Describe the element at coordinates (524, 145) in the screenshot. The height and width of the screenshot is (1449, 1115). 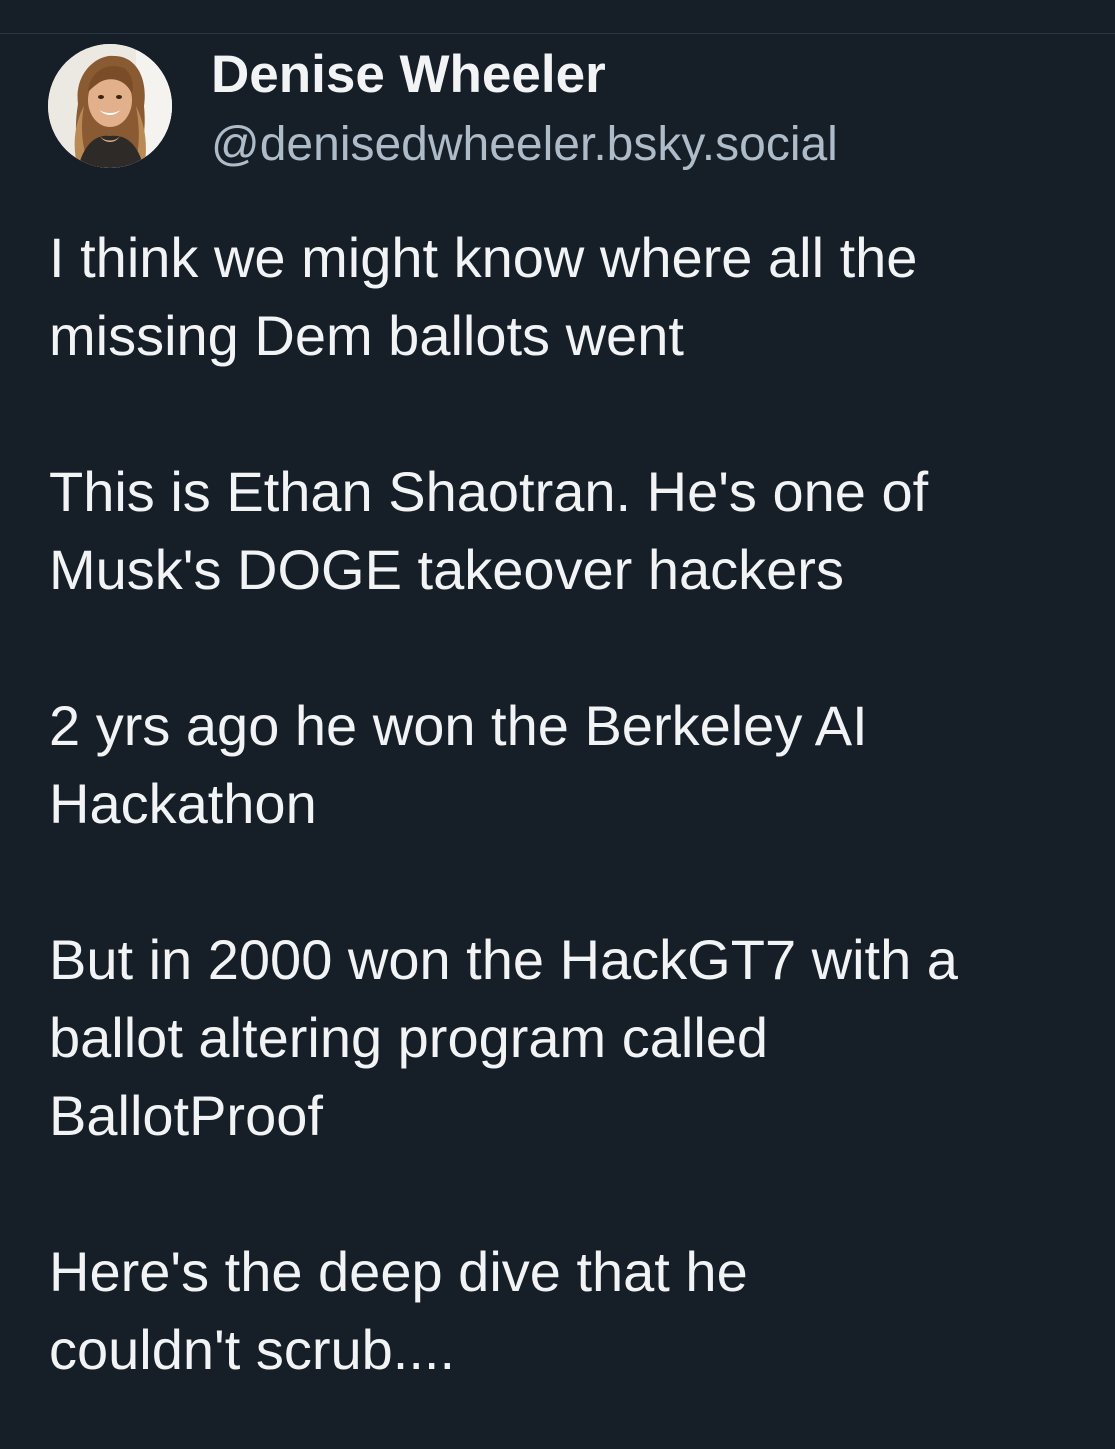
I see `author-handle: @denisedwheeler.bsky.social` at that location.